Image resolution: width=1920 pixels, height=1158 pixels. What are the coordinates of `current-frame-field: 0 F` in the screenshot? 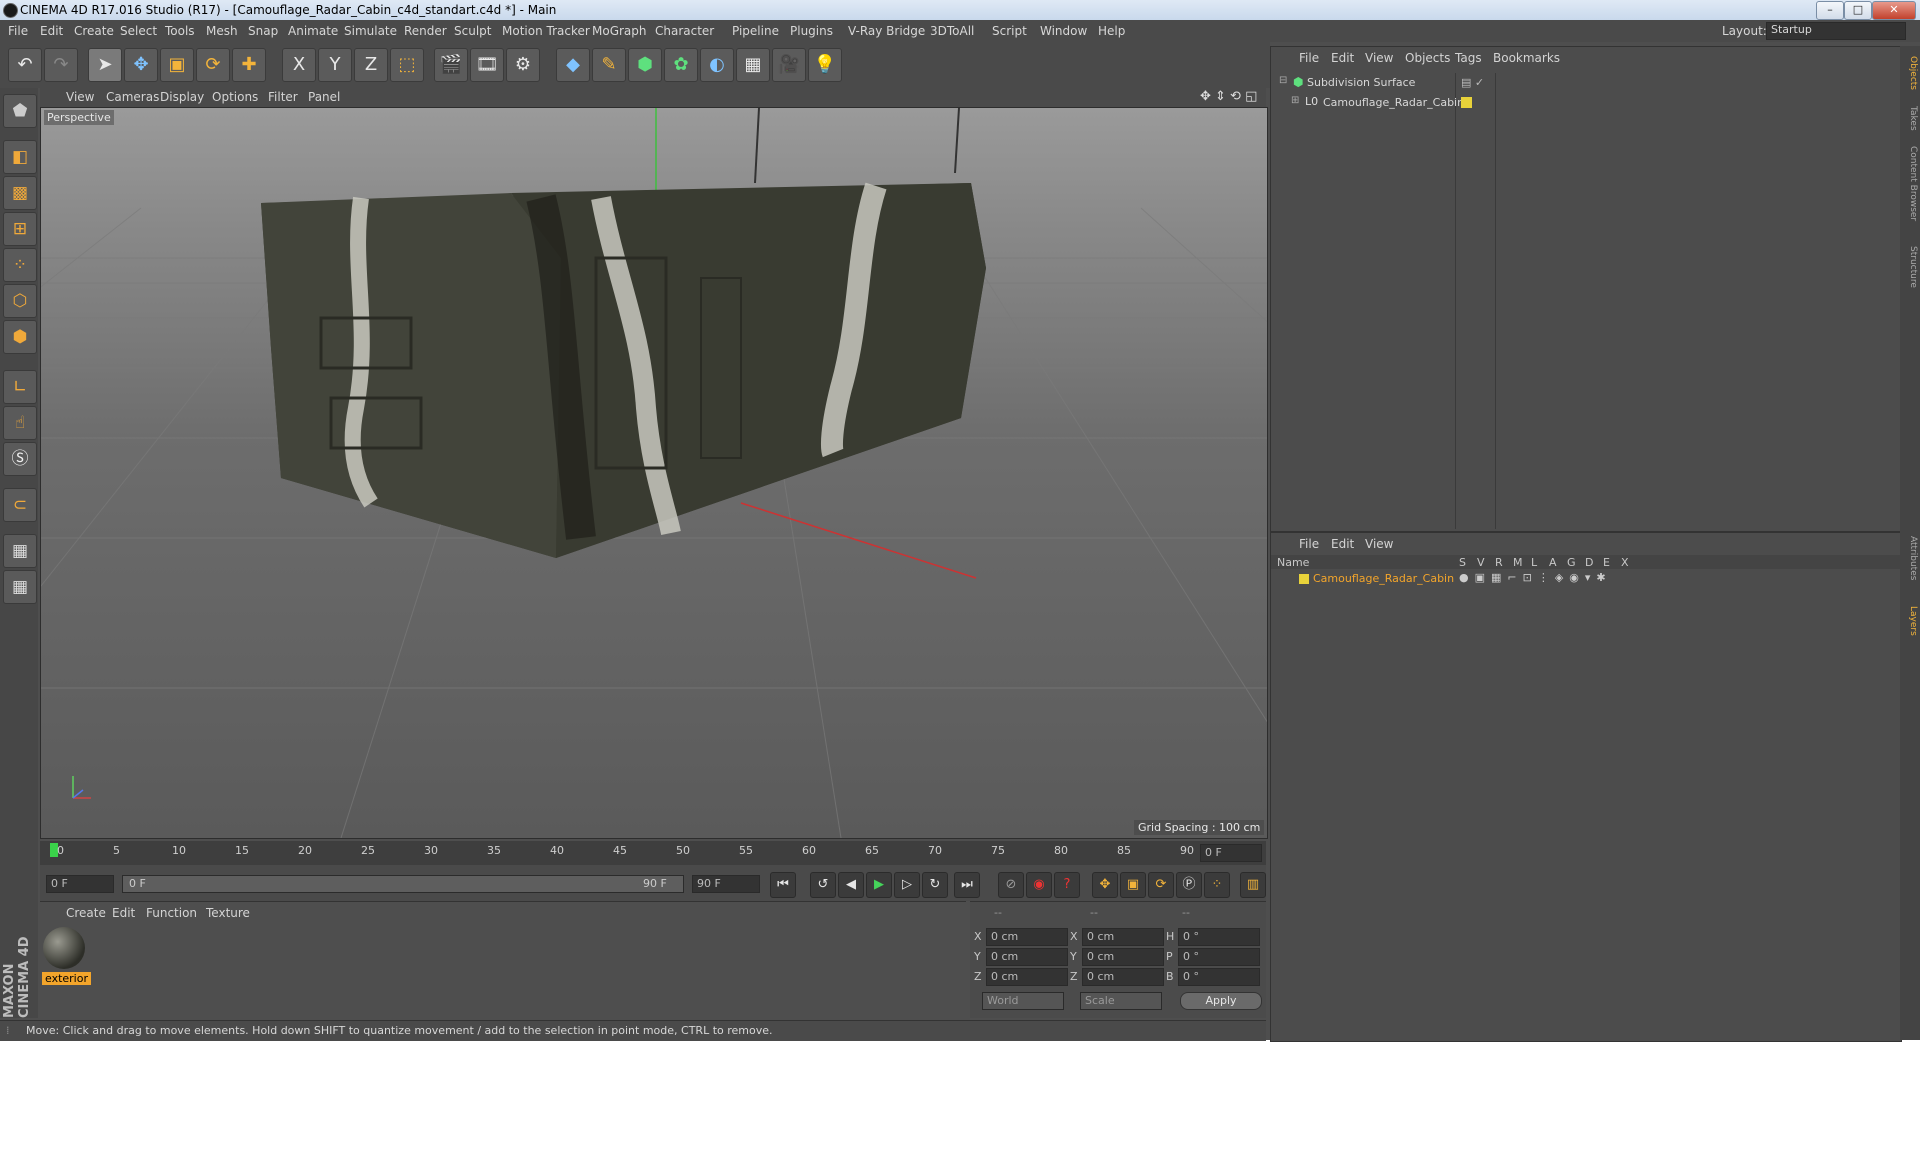 It's located at (1231, 853).